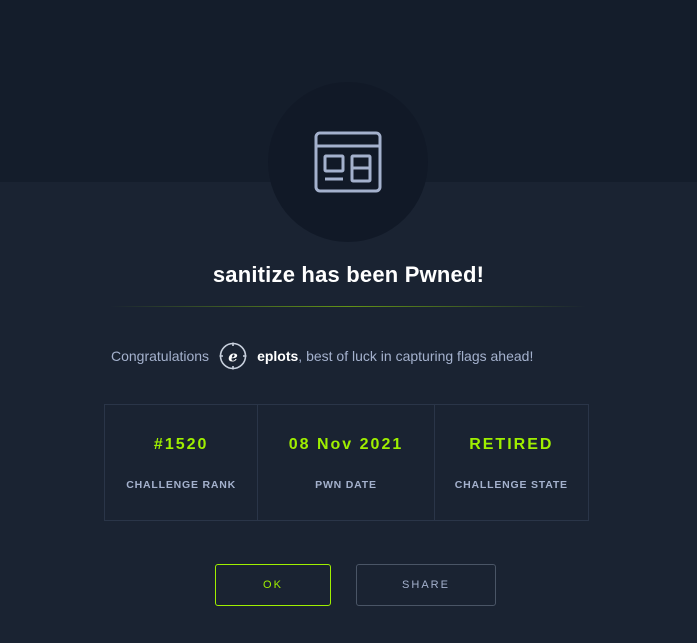 The image size is (697, 643). Describe the element at coordinates (181, 444) in the screenshot. I see `stat-value: #1520` at that location.